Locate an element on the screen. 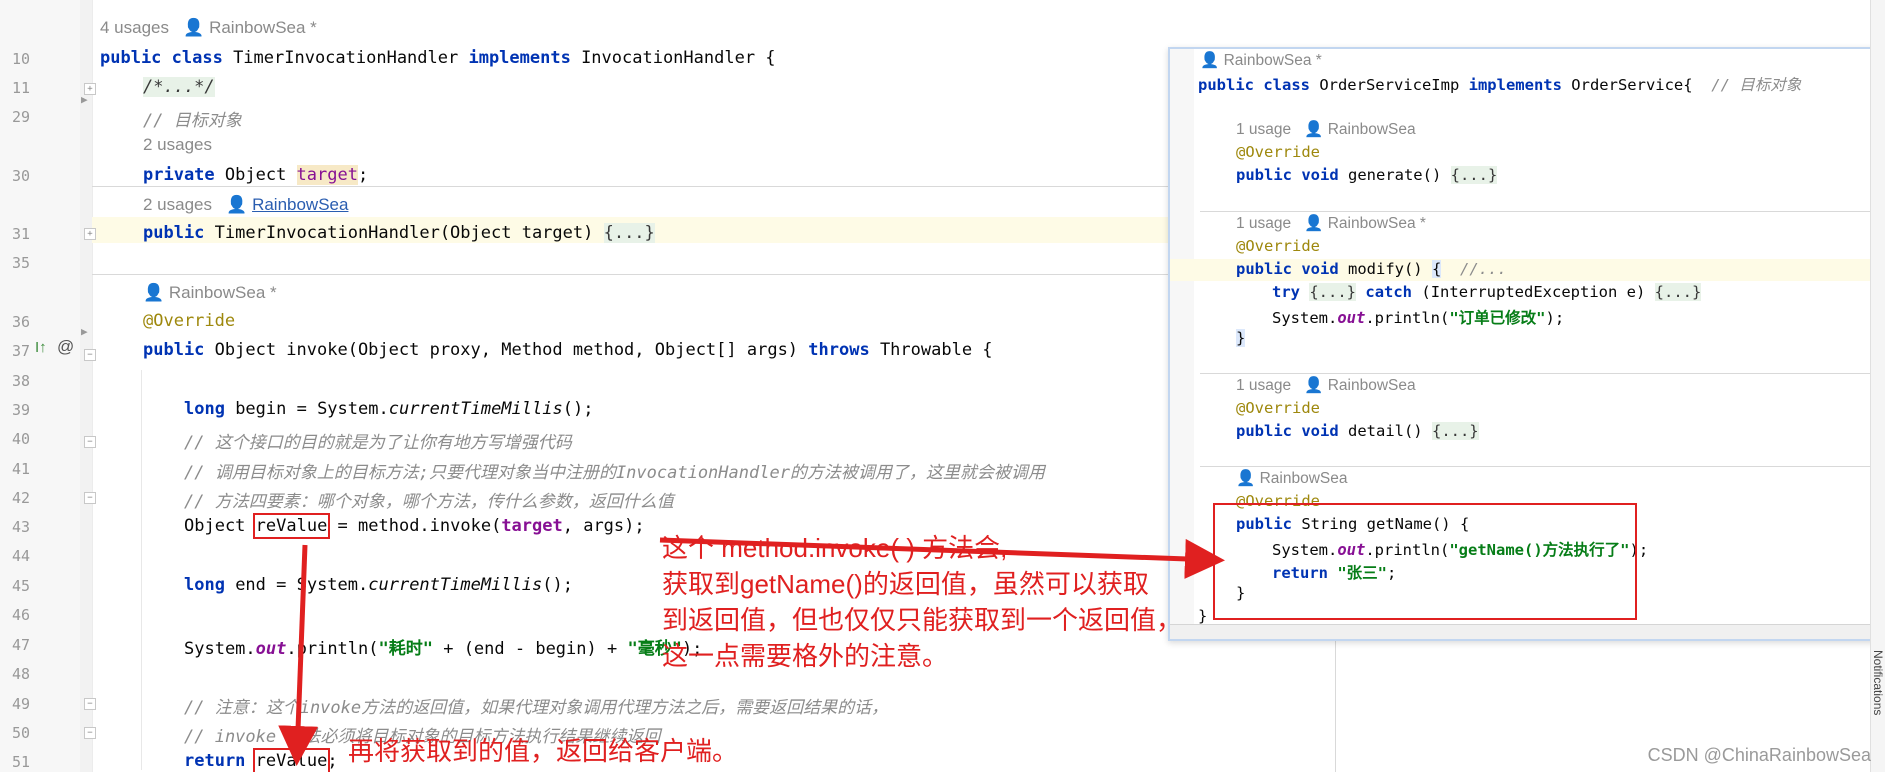 This screenshot has height=772, width=1885. usages-hint: 2 usages 👤 RainbowSea is located at coordinates (245, 205).